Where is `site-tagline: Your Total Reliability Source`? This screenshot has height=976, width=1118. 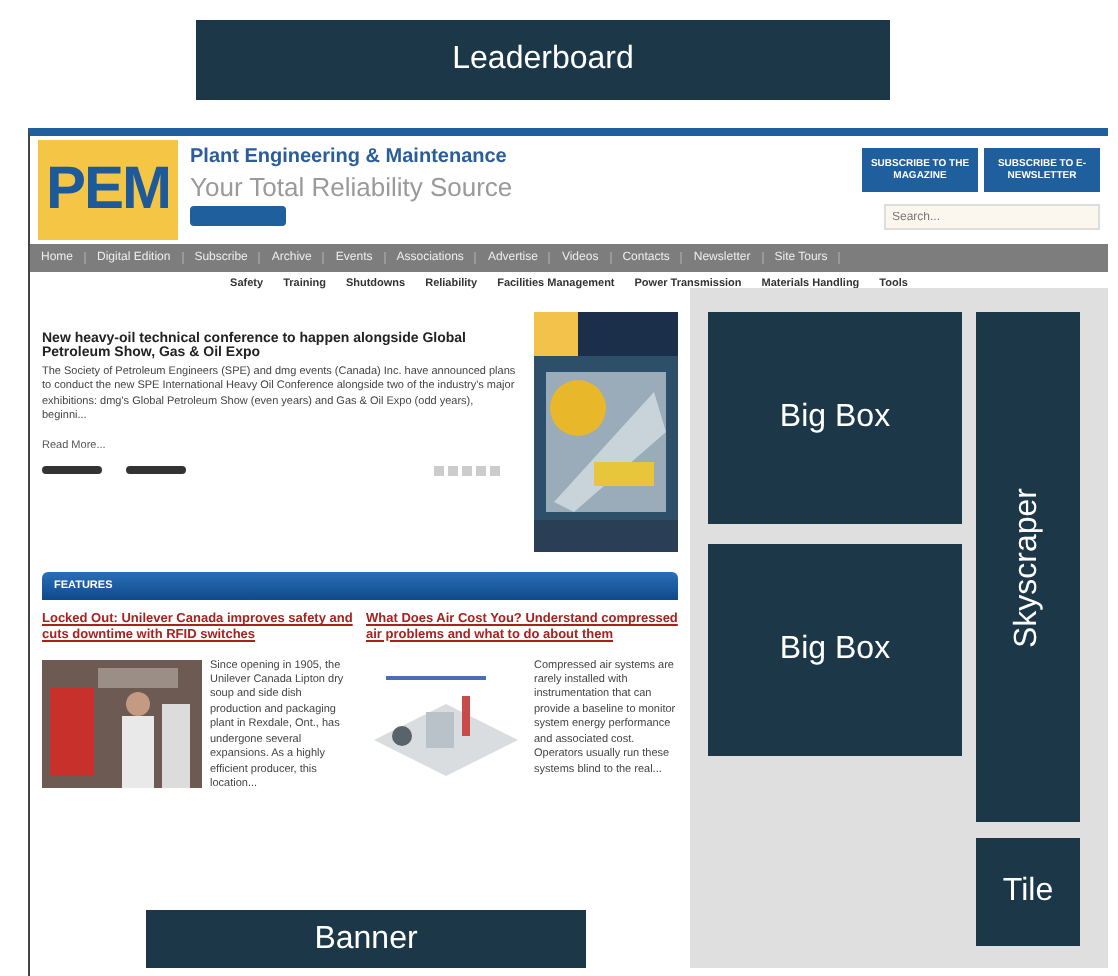 site-tagline: Your Total Reliability Source is located at coordinates (351, 187).